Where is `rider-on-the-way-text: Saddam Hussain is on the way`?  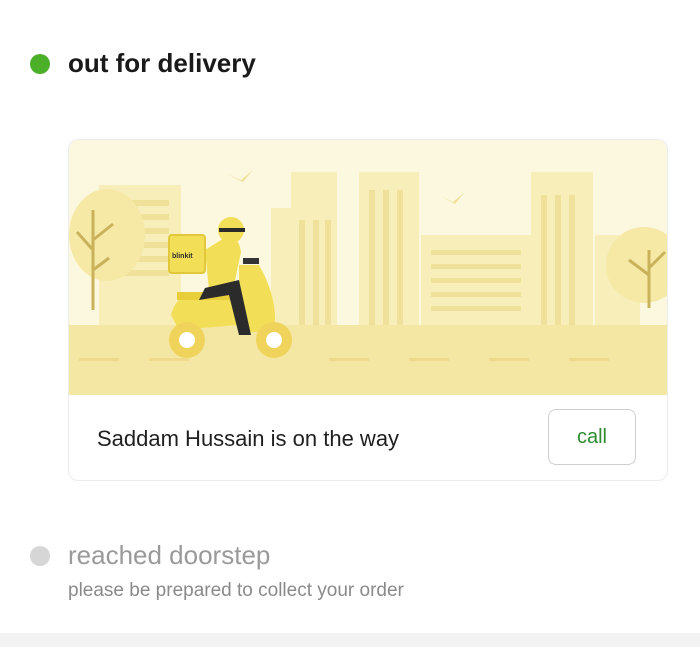
rider-on-the-way-text: Saddam Hussain is on the way is located at coordinates (248, 438).